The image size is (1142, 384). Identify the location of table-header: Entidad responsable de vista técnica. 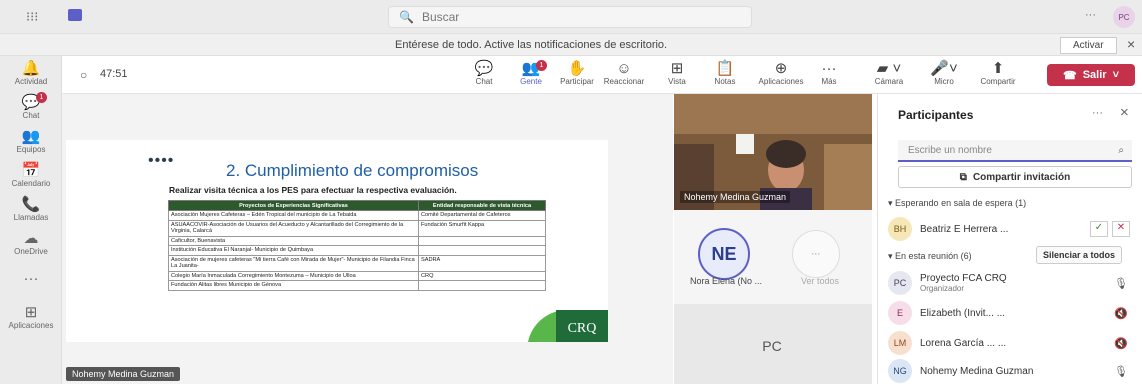
(482, 205).